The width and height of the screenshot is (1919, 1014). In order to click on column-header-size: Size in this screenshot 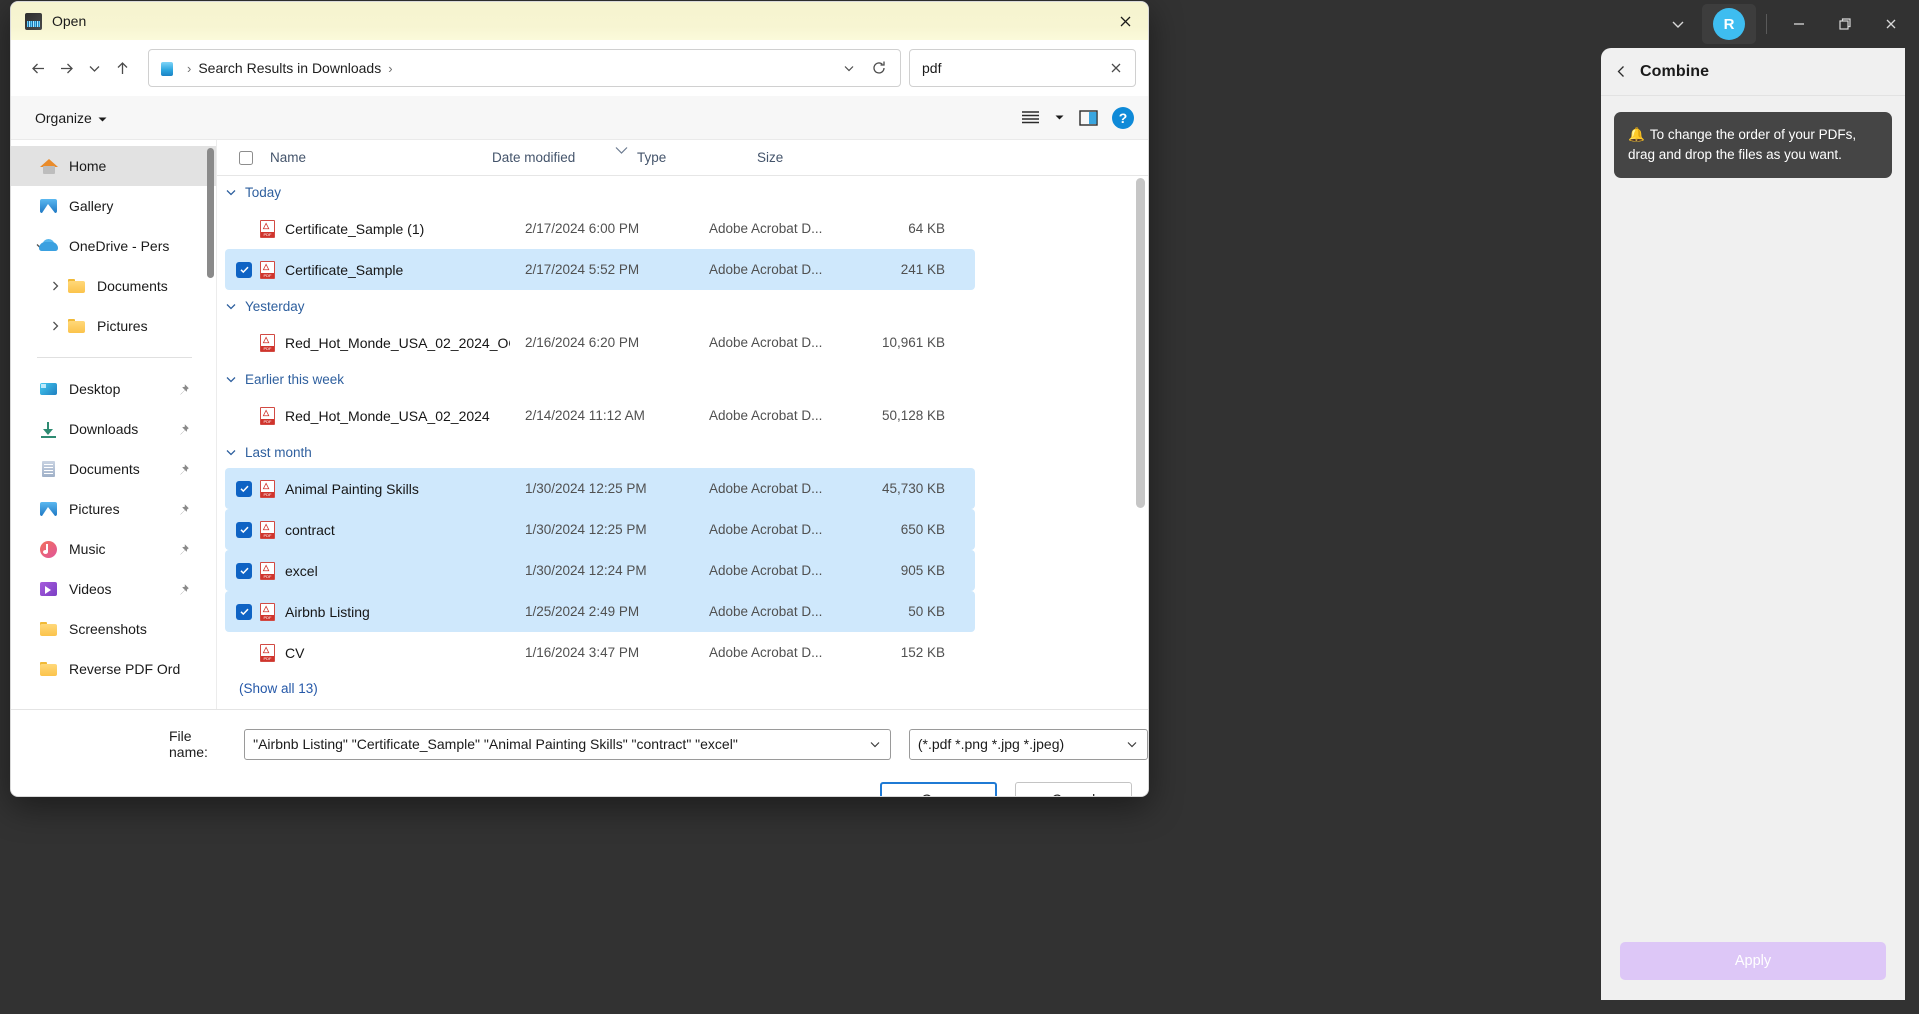, I will do `click(802, 157)`.